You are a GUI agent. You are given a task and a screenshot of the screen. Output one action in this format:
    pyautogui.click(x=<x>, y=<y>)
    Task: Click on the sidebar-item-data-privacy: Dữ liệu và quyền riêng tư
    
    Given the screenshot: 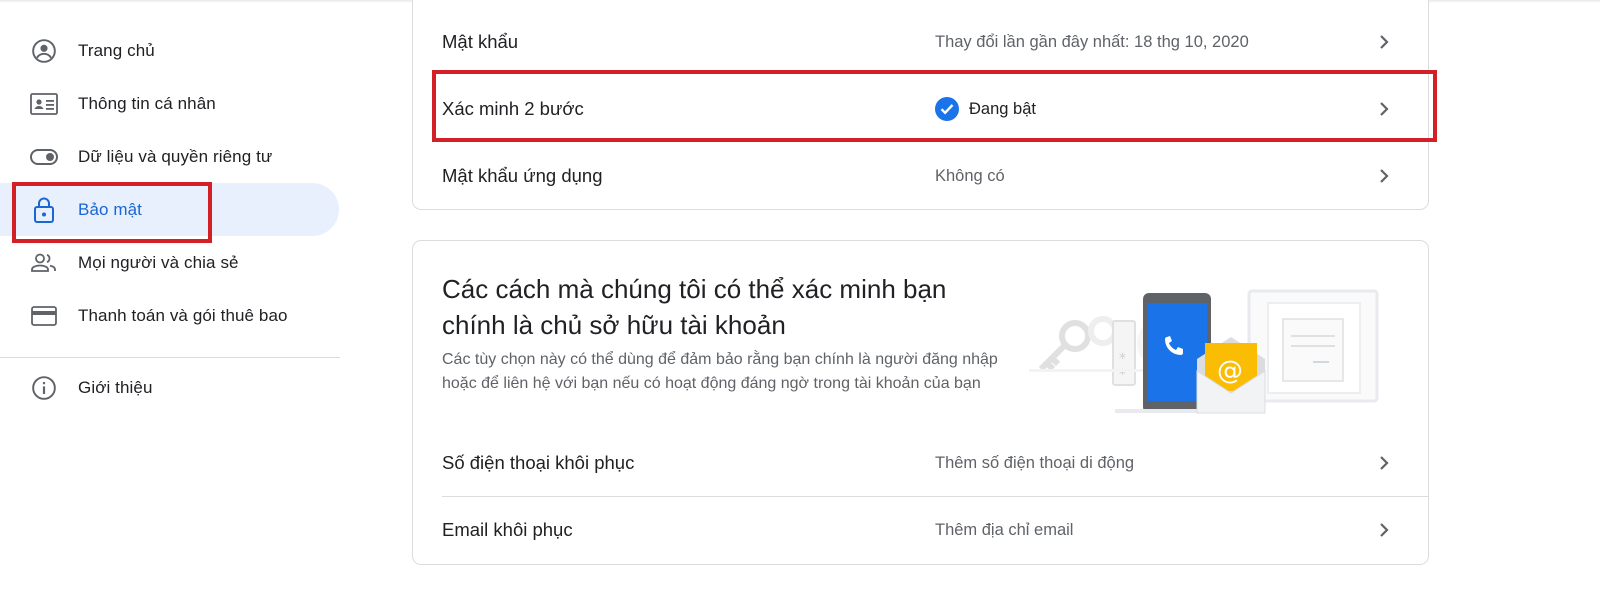 What is the action you would take?
    pyautogui.click(x=169, y=156)
    